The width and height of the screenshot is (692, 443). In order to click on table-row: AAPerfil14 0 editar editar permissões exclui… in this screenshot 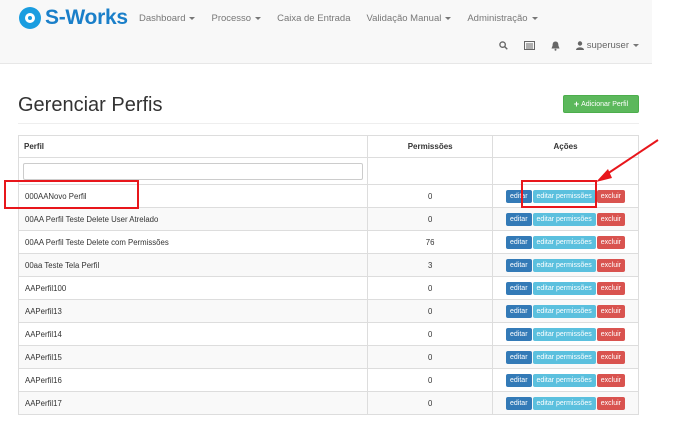, I will do `click(328, 334)`.